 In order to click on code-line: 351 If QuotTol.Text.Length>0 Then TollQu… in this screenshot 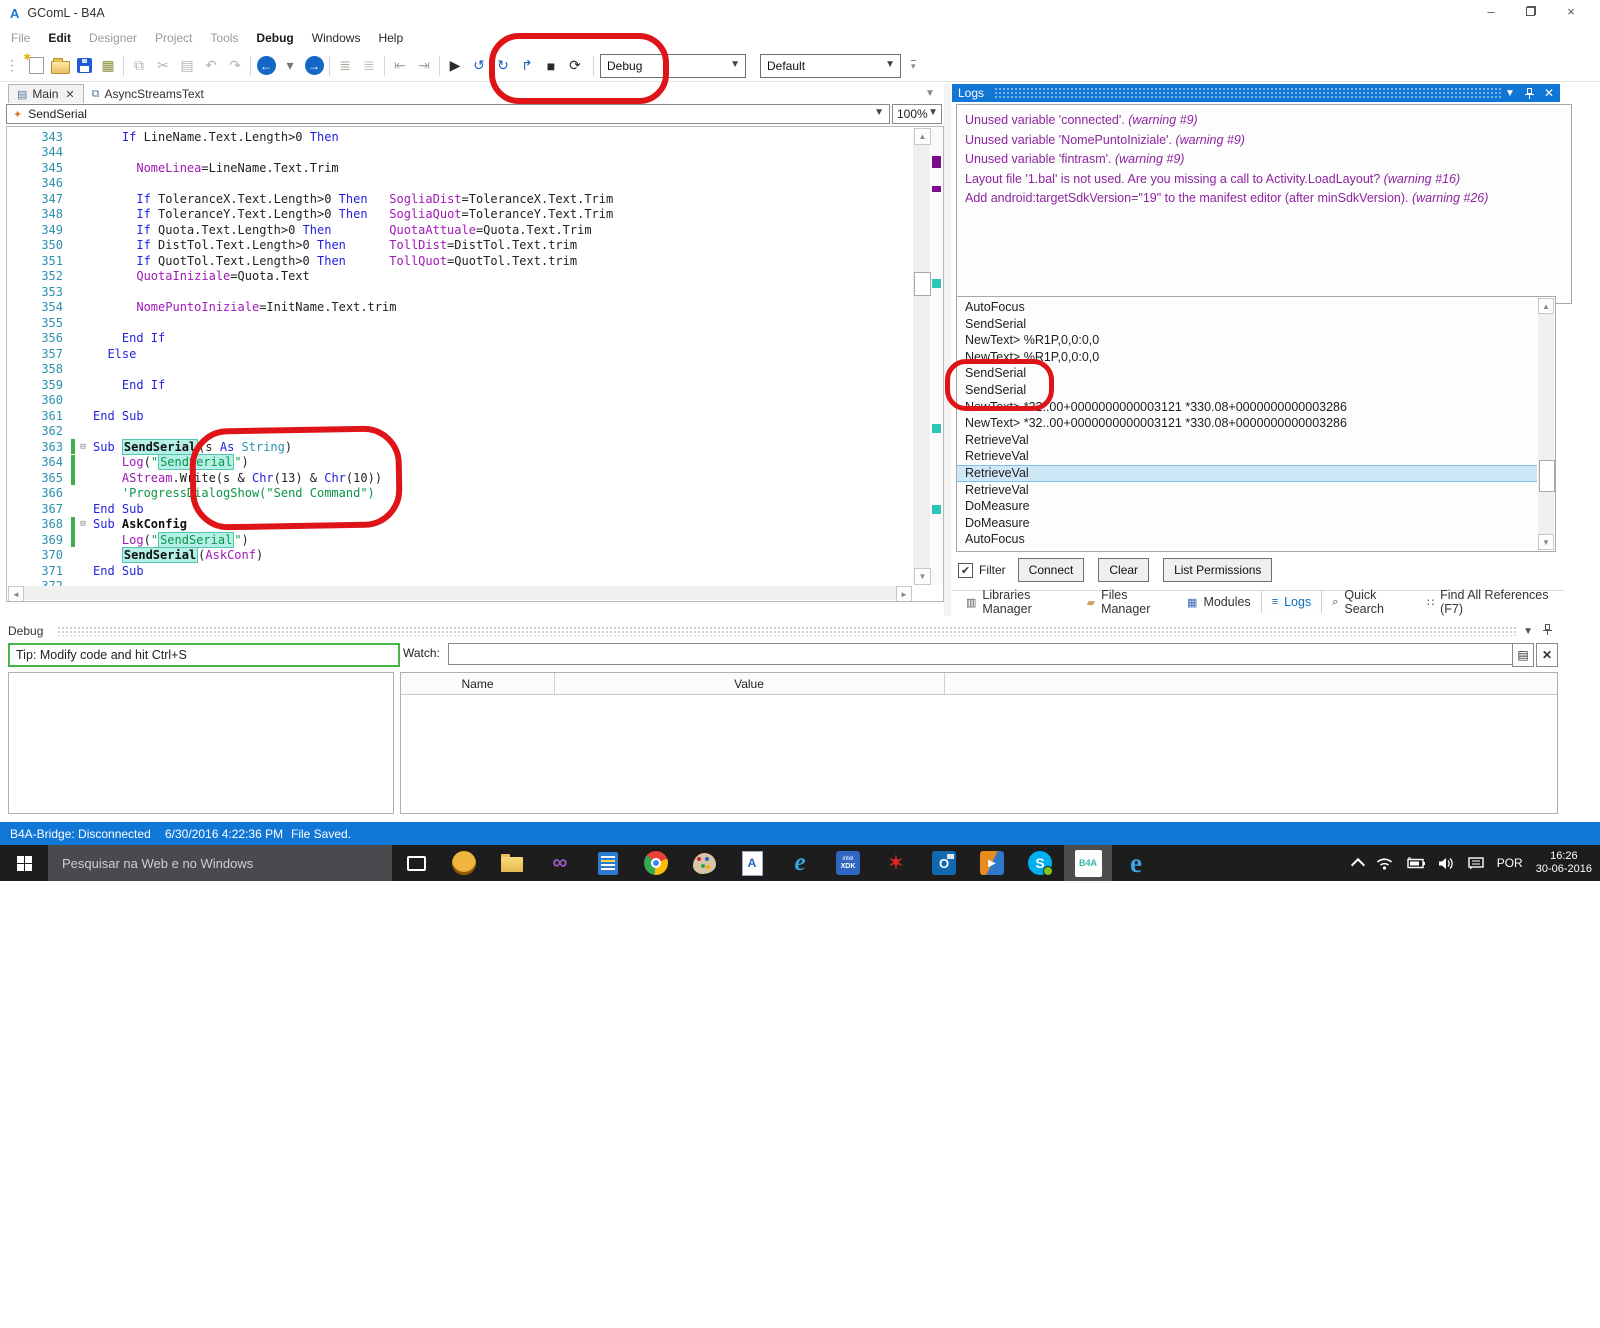, I will do `click(310, 261)`.